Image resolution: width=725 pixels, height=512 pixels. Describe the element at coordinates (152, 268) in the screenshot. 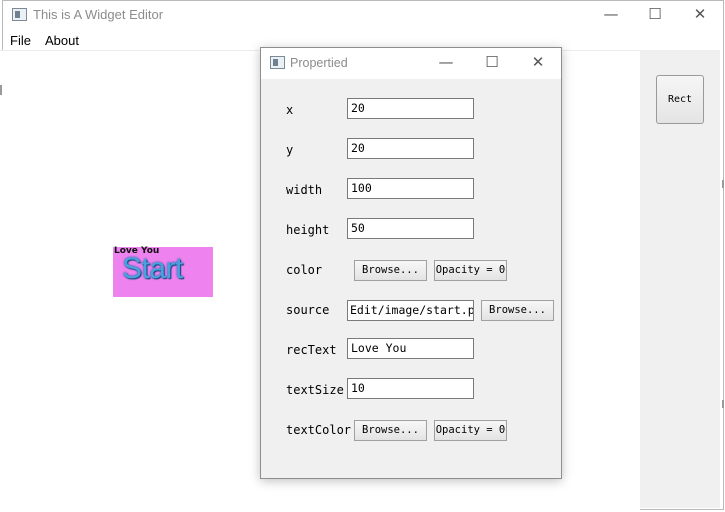

I see `rect-widget-image: Start` at that location.